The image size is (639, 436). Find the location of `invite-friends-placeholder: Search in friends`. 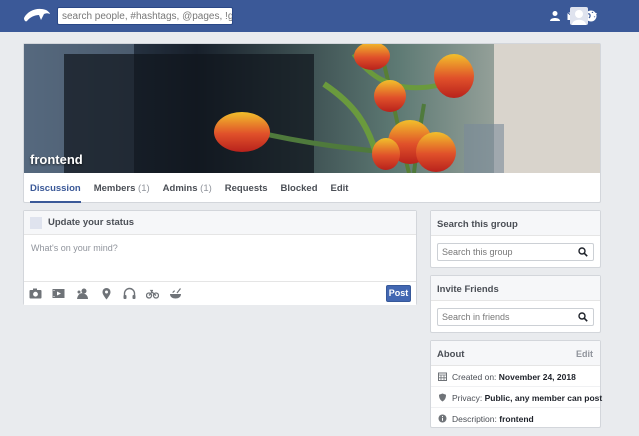

invite-friends-placeholder: Search in friends is located at coordinates (476, 317).